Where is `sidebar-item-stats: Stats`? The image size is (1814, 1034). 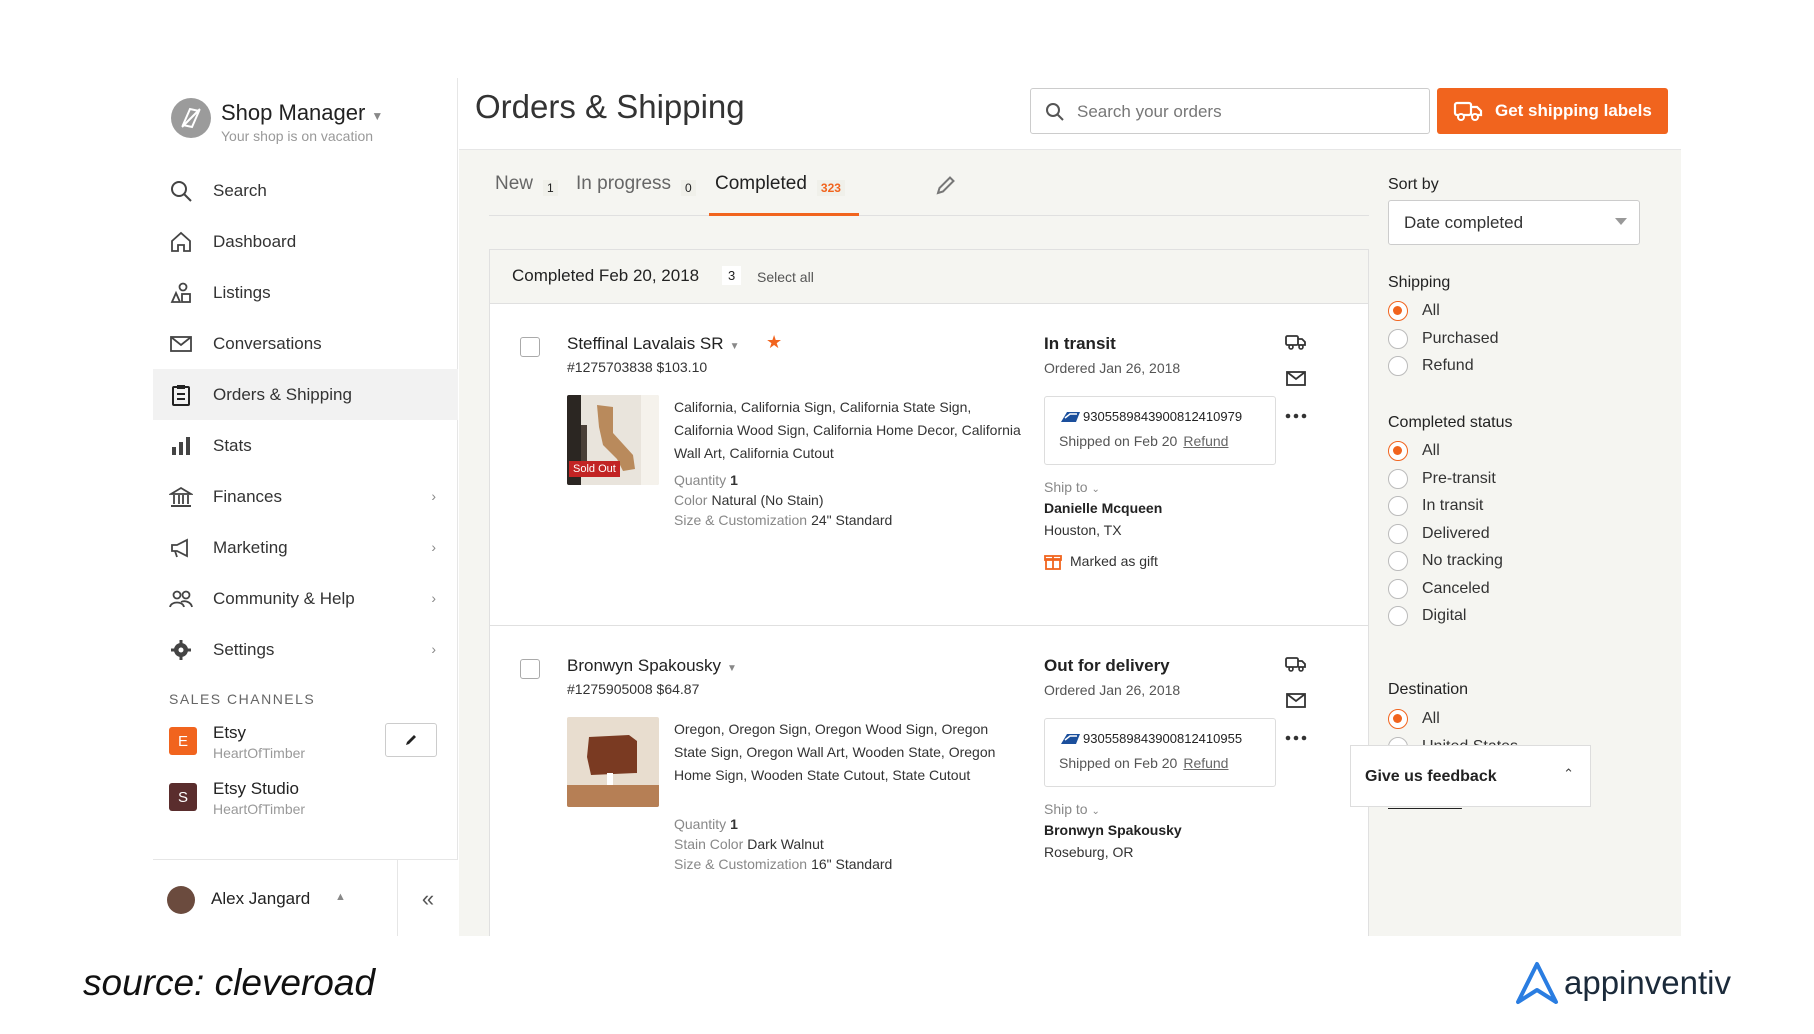 sidebar-item-stats: Stats is located at coordinates (305, 445).